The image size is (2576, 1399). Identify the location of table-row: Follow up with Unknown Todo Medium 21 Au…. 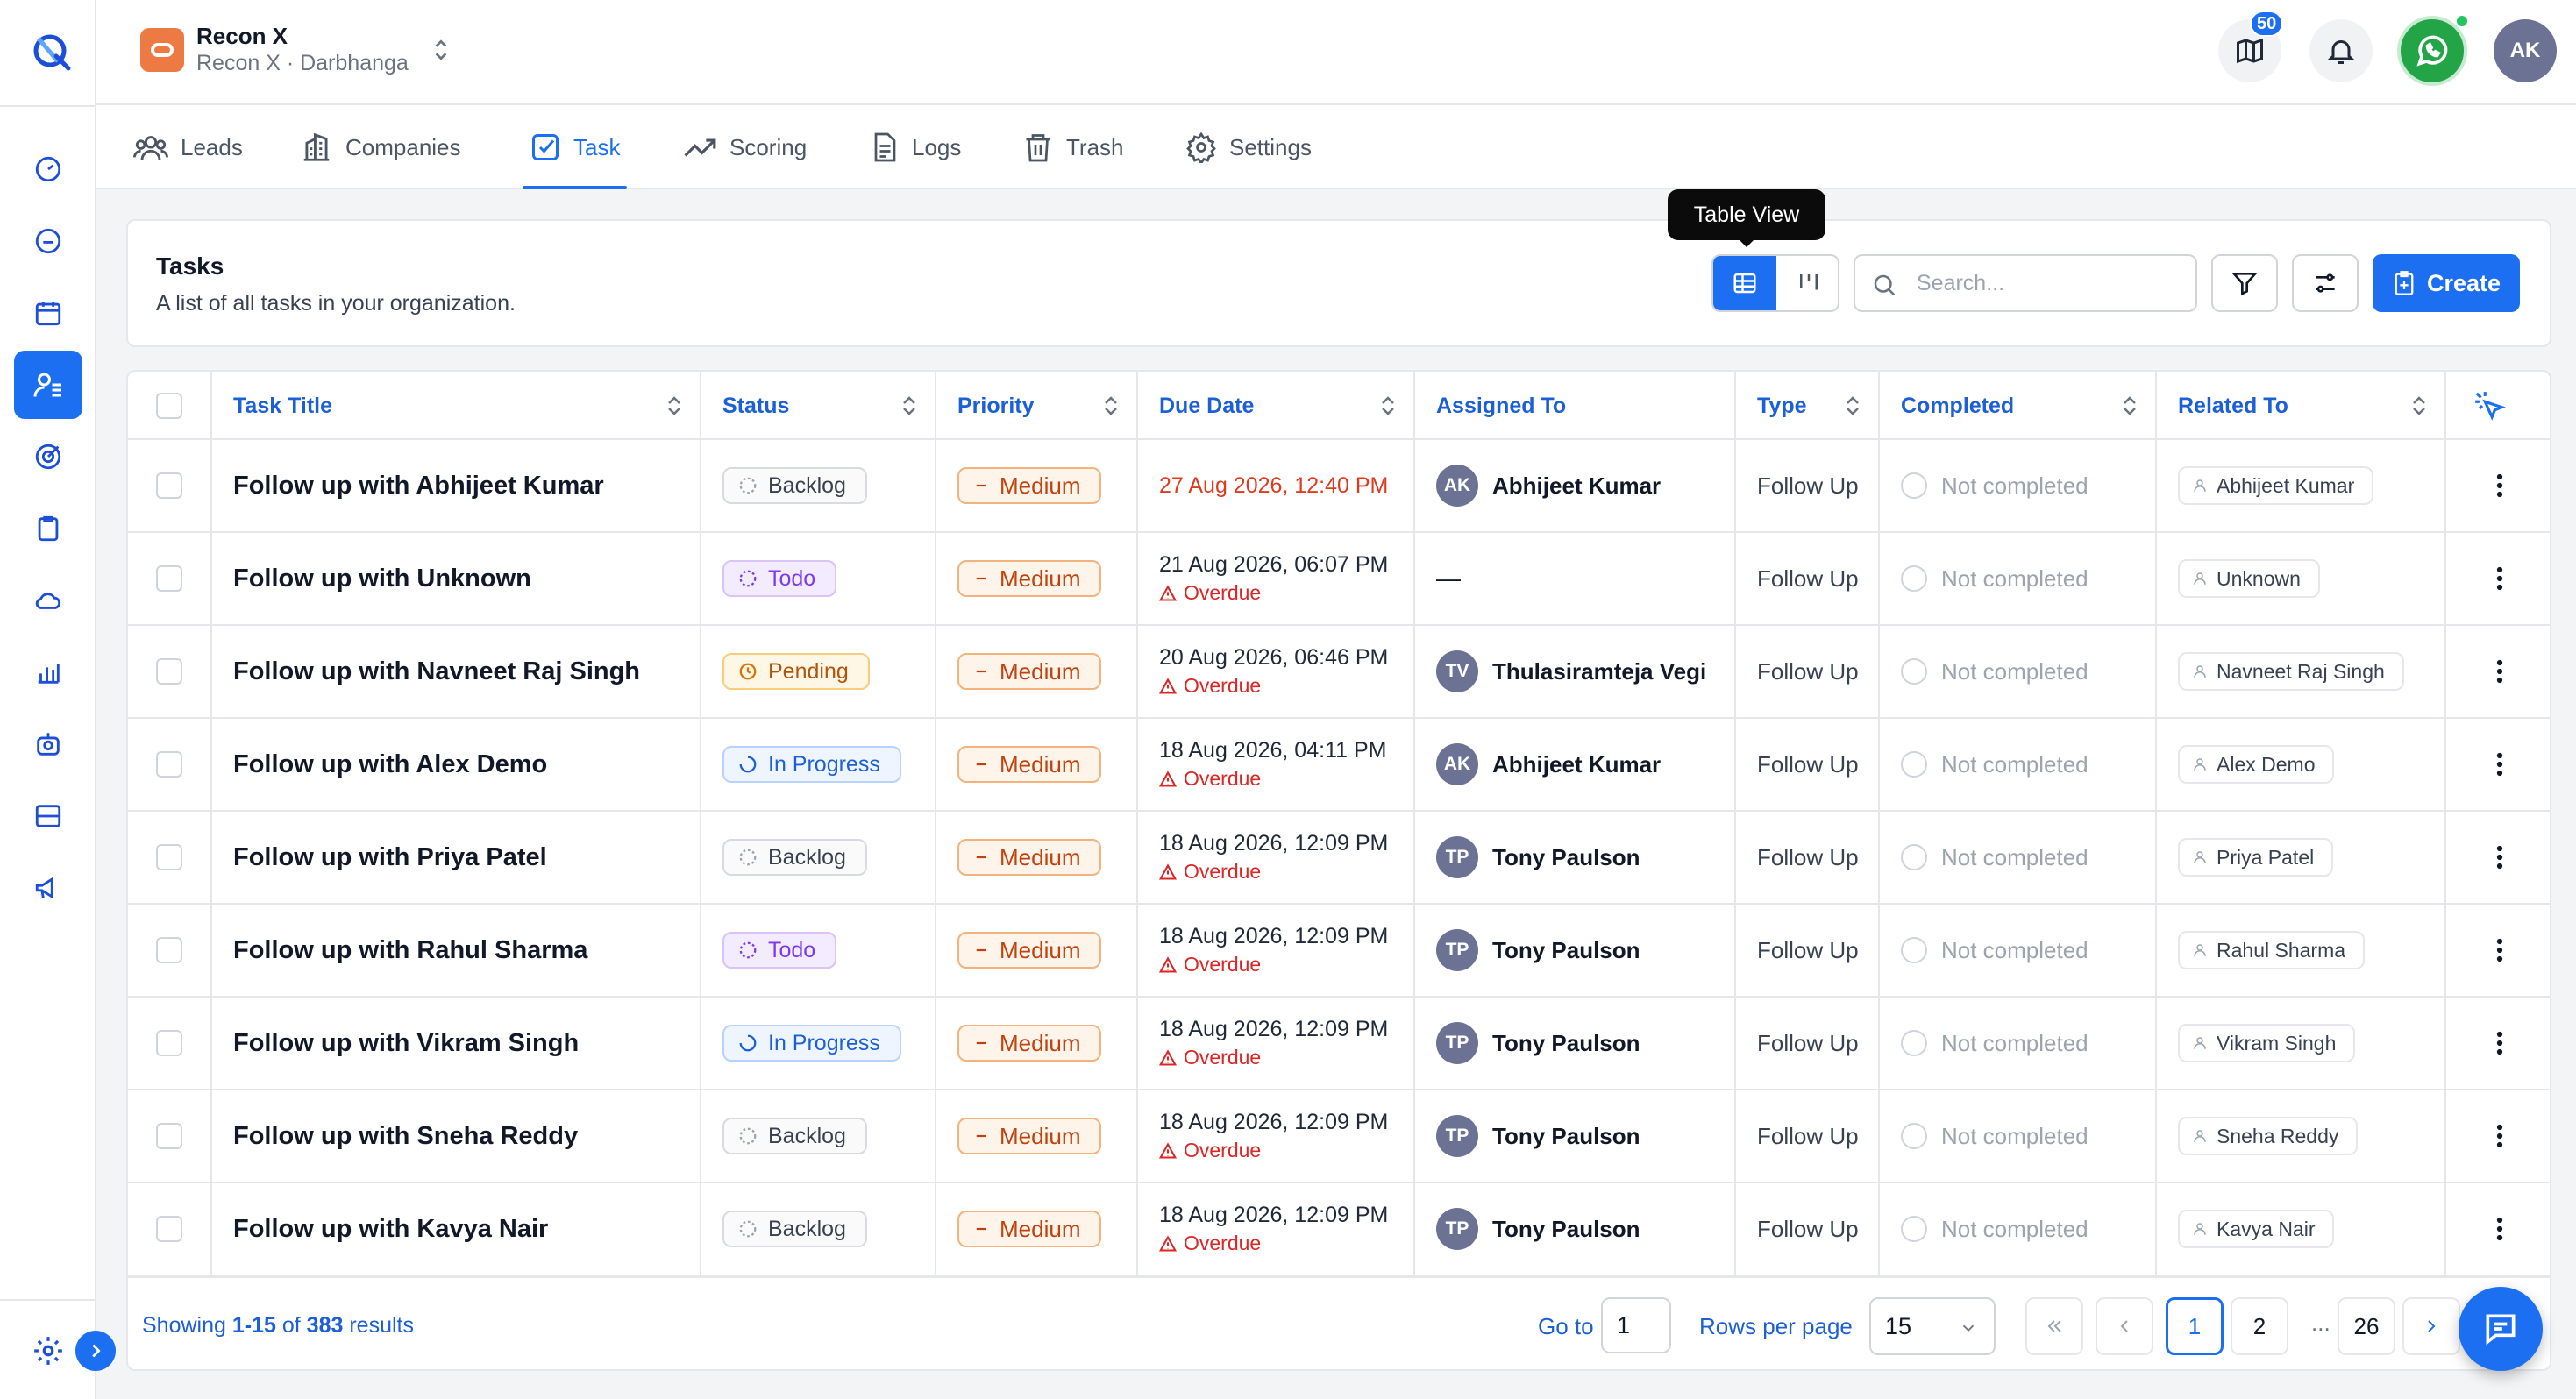
(1339, 579).